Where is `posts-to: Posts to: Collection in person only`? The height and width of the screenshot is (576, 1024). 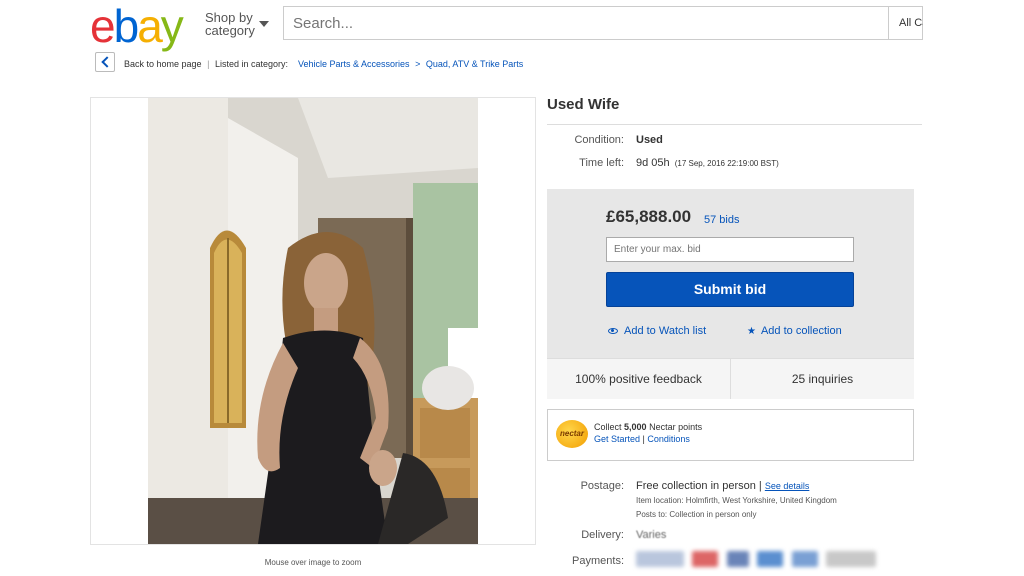
posts-to: Posts to: Collection in person only is located at coordinates (696, 514).